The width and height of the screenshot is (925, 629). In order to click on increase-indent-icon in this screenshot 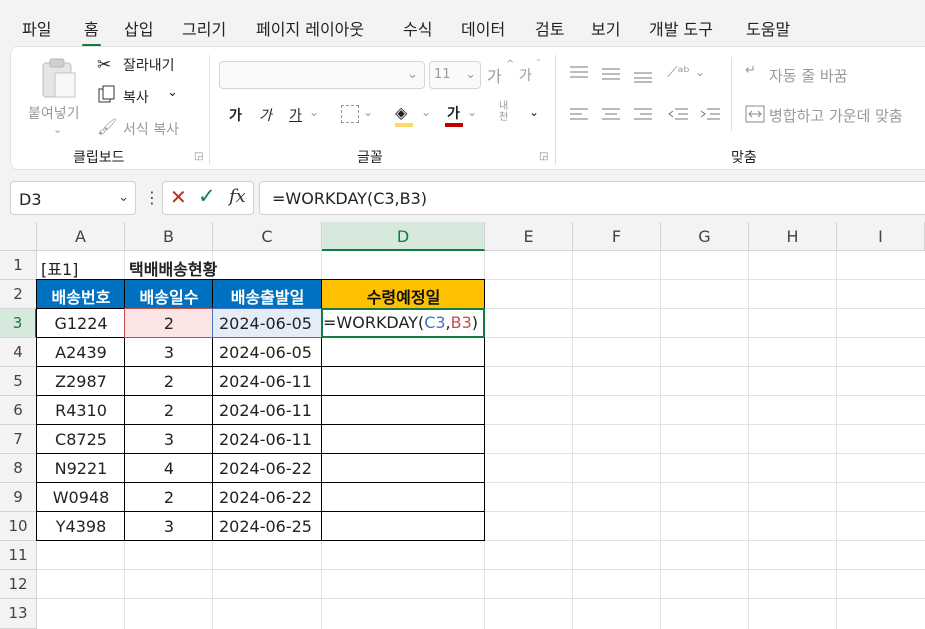, I will do `click(710, 115)`.